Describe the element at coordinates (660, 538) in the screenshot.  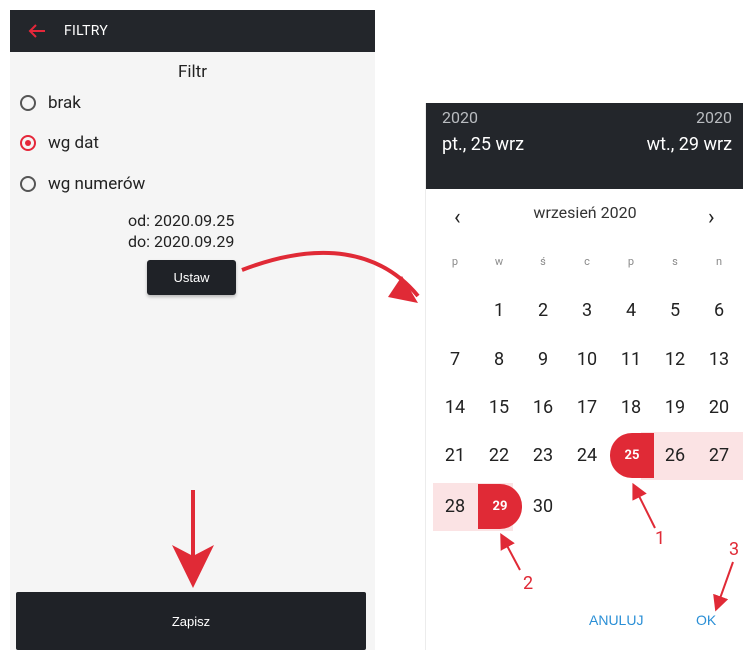
I see `annotation-1: 1` at that location.